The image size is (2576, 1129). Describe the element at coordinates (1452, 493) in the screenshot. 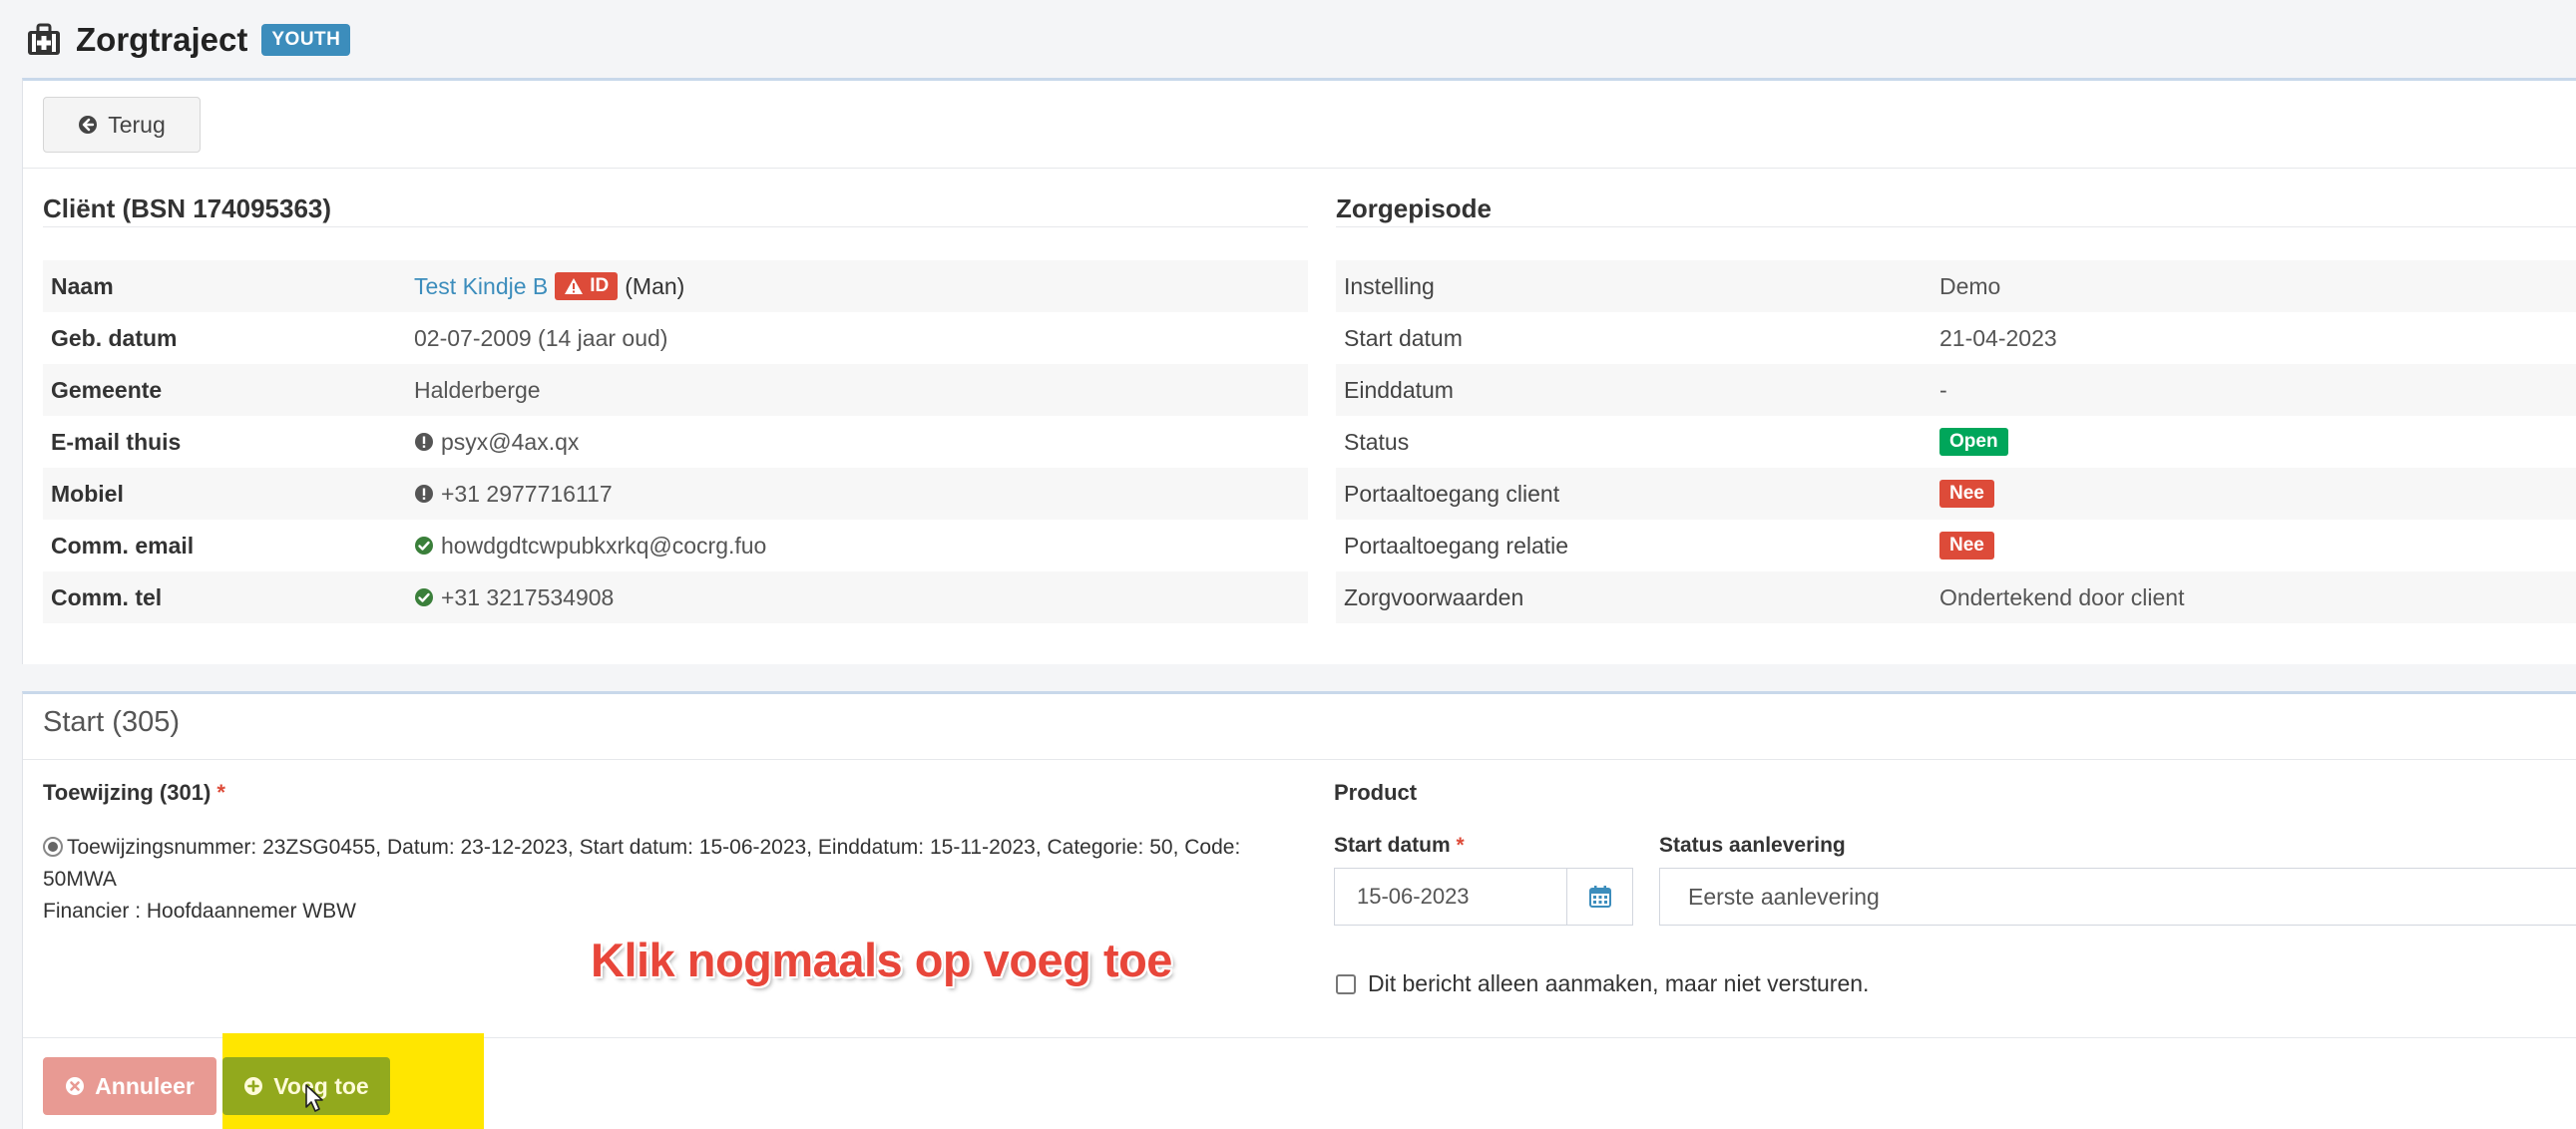

I see `row-label: Portaaltoegang client` at that location.